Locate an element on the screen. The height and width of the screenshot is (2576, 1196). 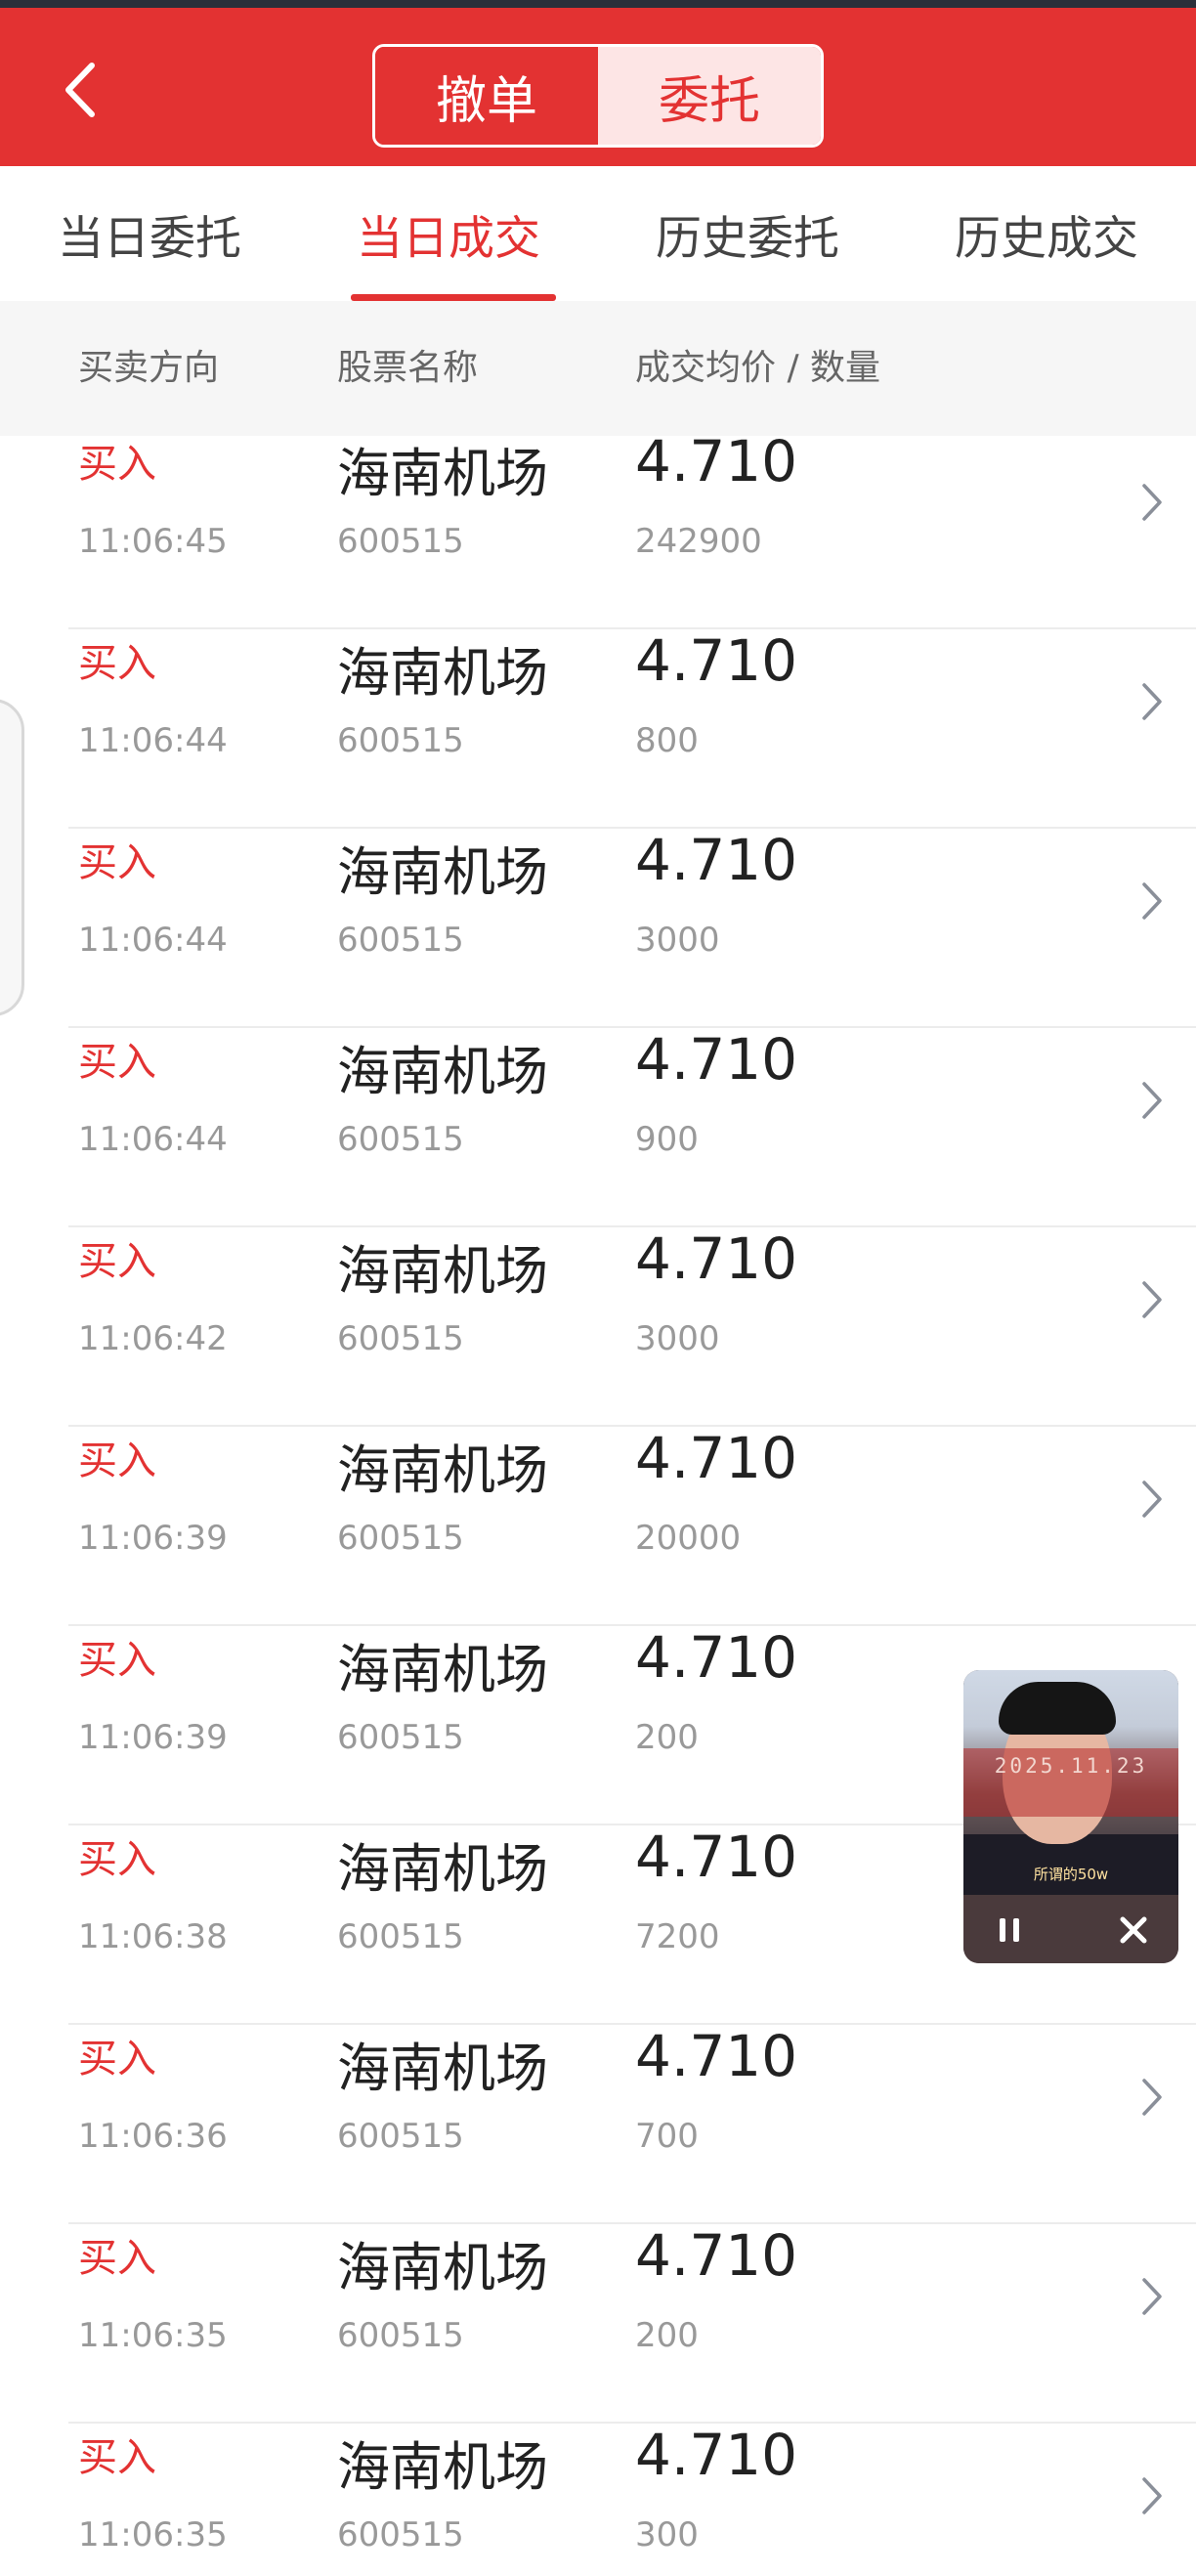
trade-row: 买入 11:06:35 海南机场 600515 4.710 200 is located at coordinates (598, 2323).